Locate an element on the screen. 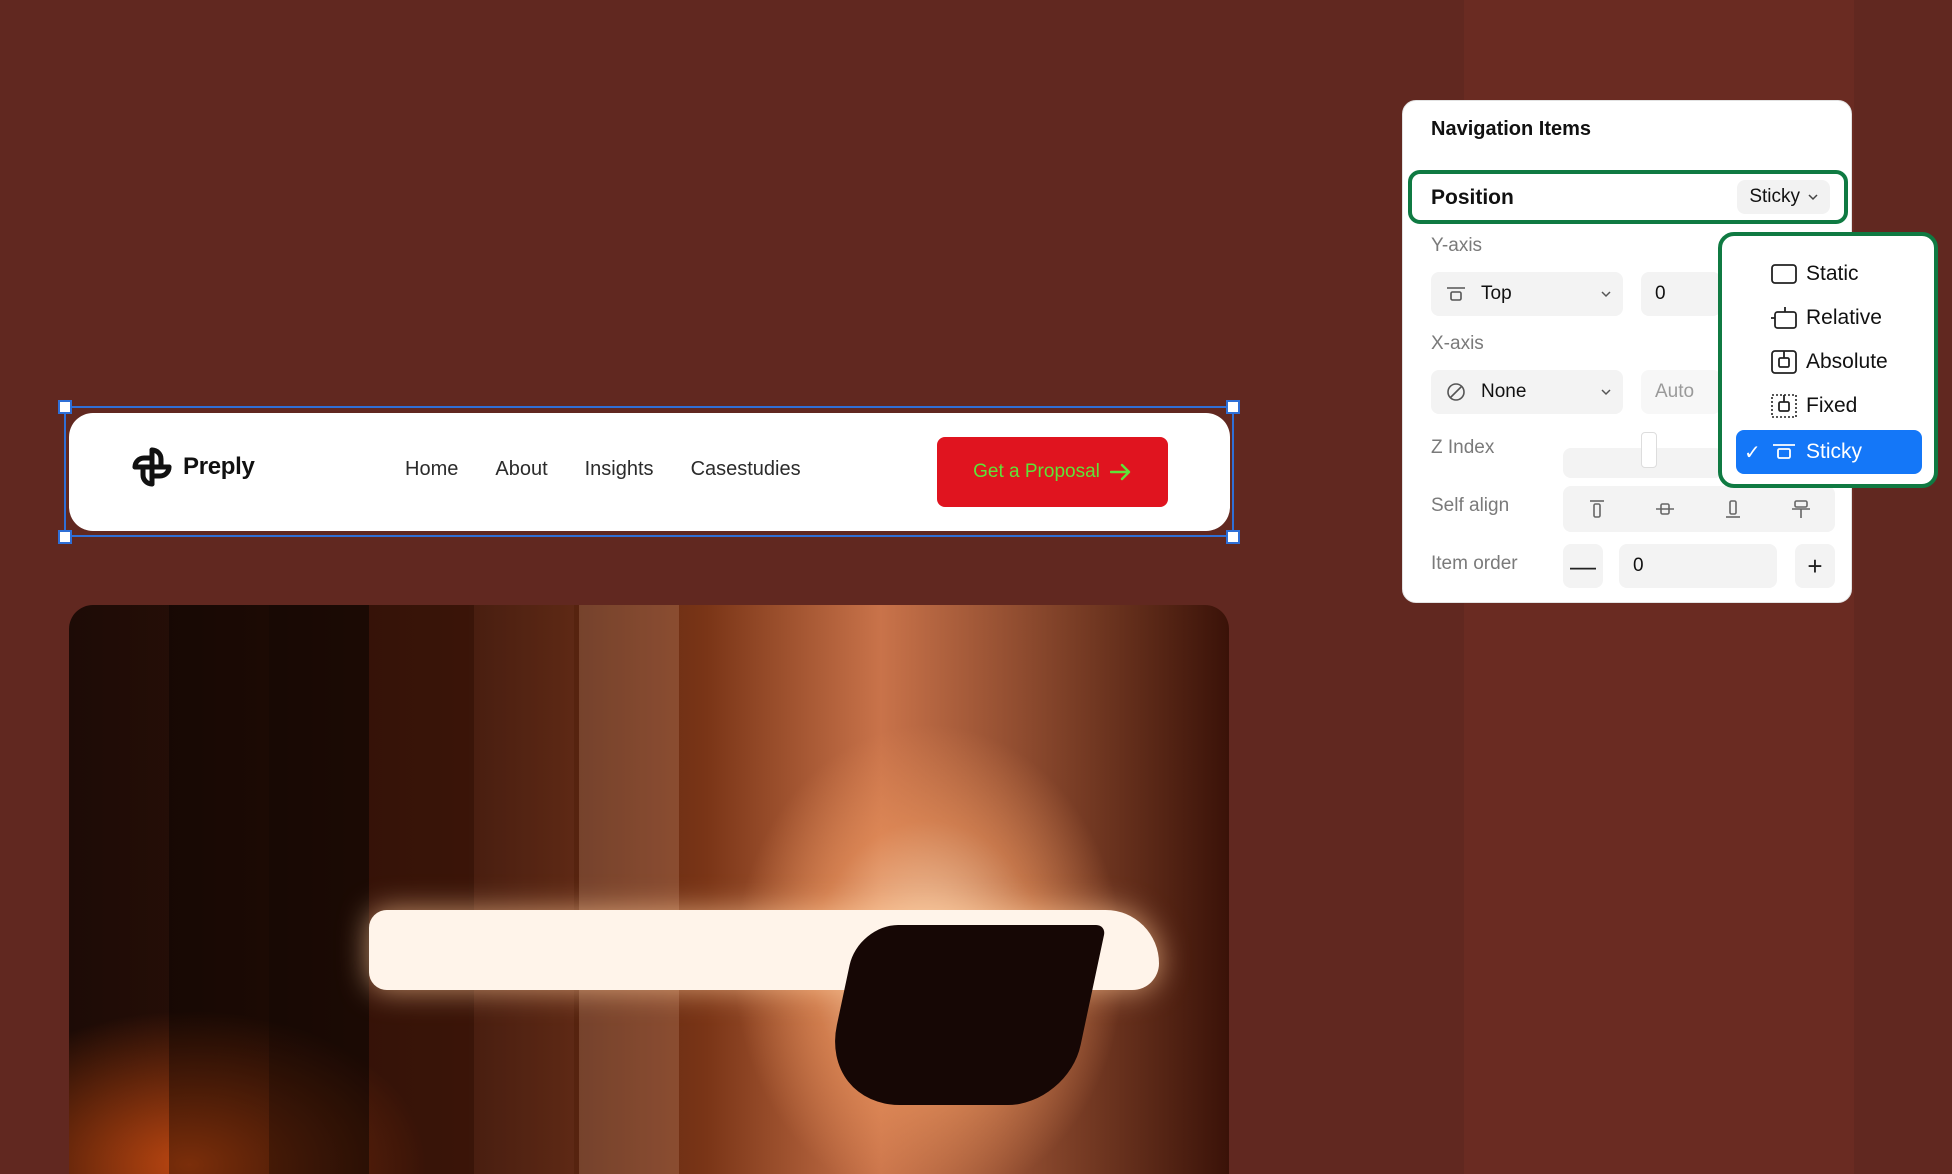 The width and height of the screenshot is (1952, 1174). option-label: Static is located at coordinates (1832, 273).